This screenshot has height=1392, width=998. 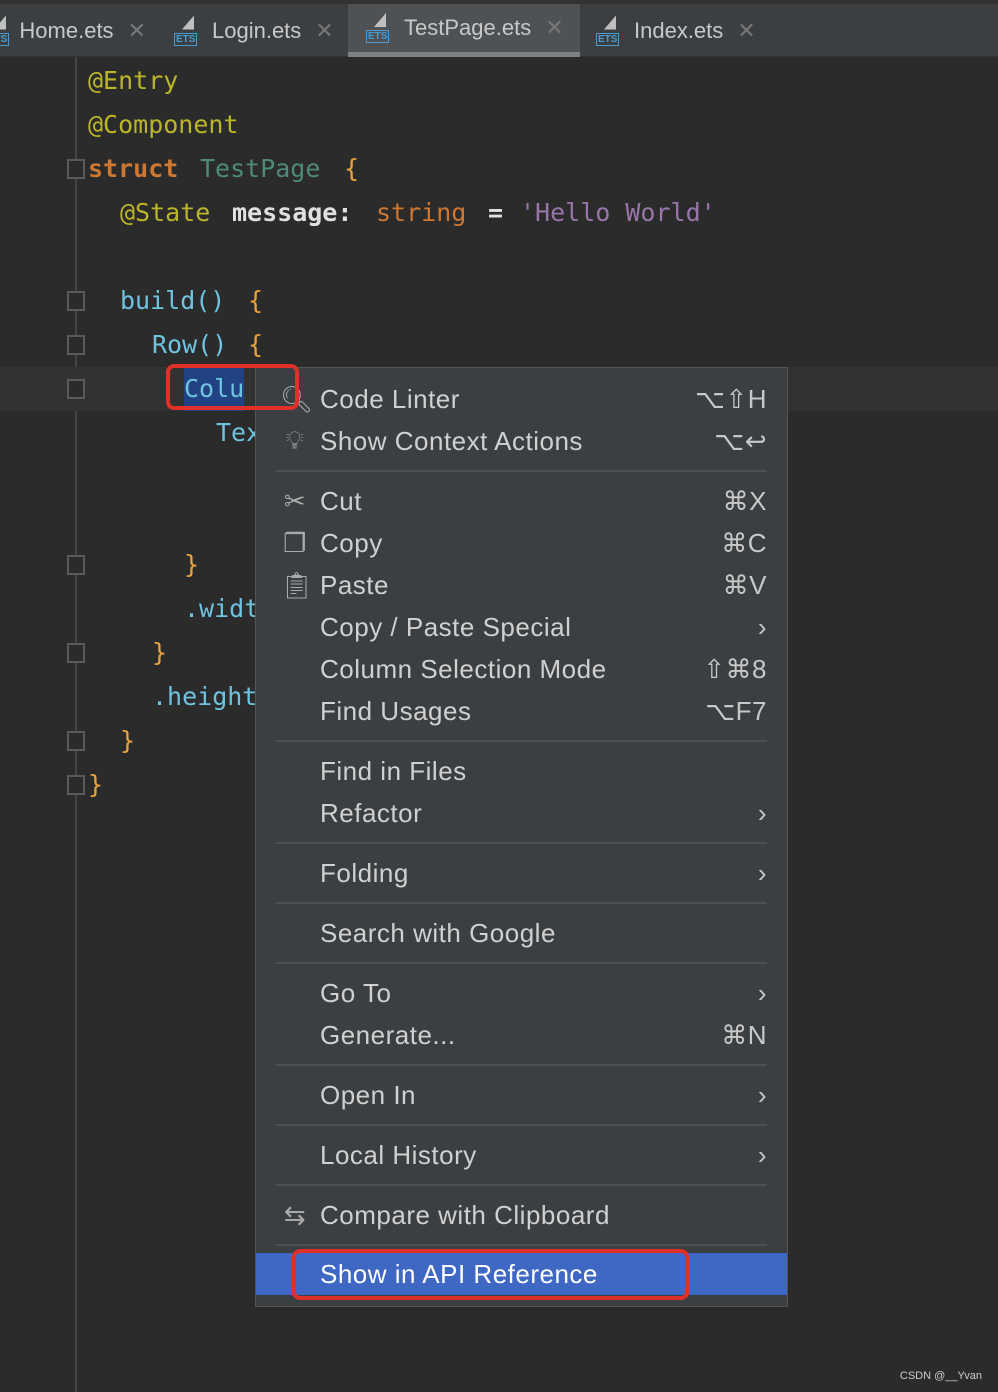 I want to click on menu-item-label: Column Selection Mode, so click(x=463, y=668).